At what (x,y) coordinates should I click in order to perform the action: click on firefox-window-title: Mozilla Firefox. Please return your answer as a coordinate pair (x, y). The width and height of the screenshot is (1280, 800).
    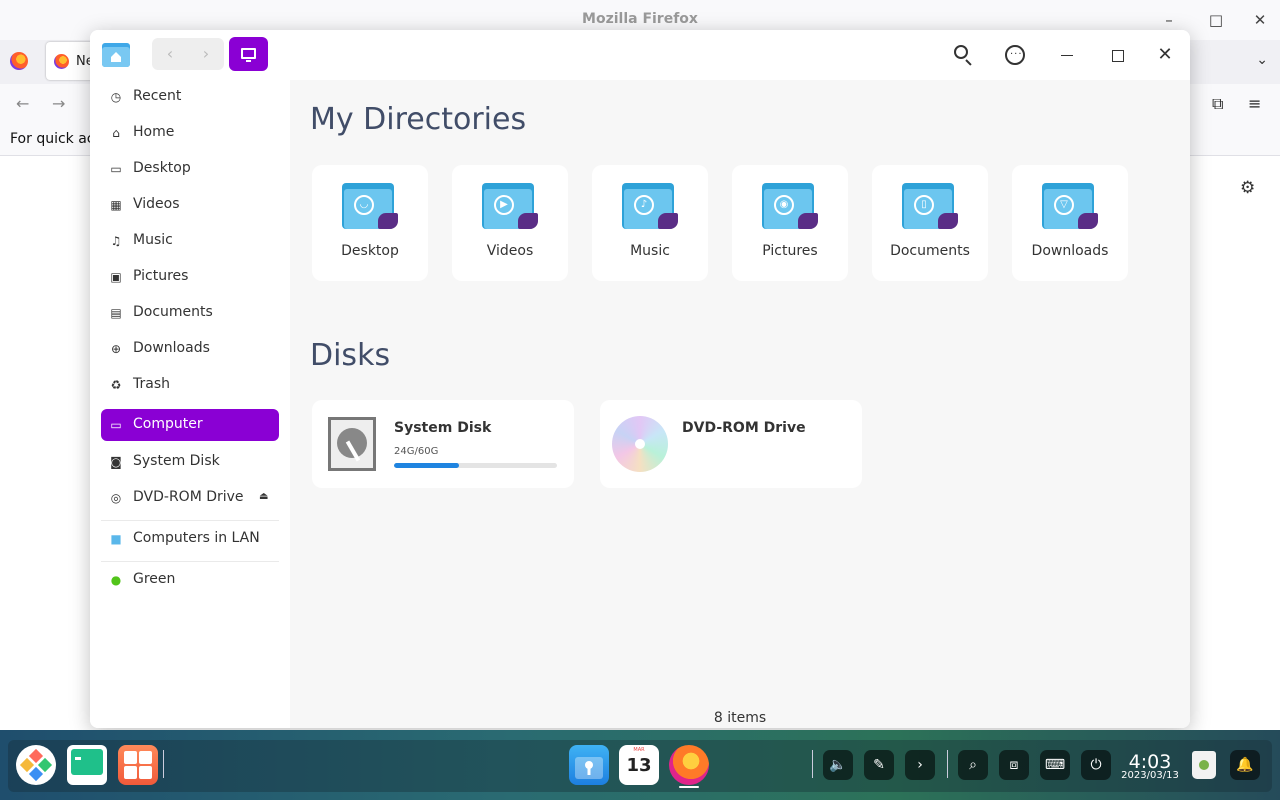
    Looking at the image, I should click on (640, 19).